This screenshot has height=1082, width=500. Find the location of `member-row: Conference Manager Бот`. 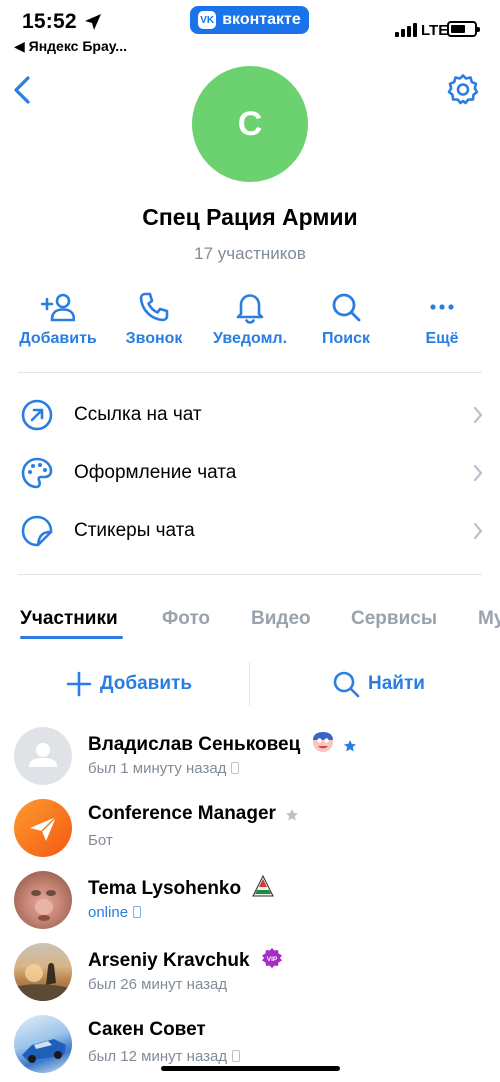

member-row: Conference Manager Бот is located at coordinates (250, 835).